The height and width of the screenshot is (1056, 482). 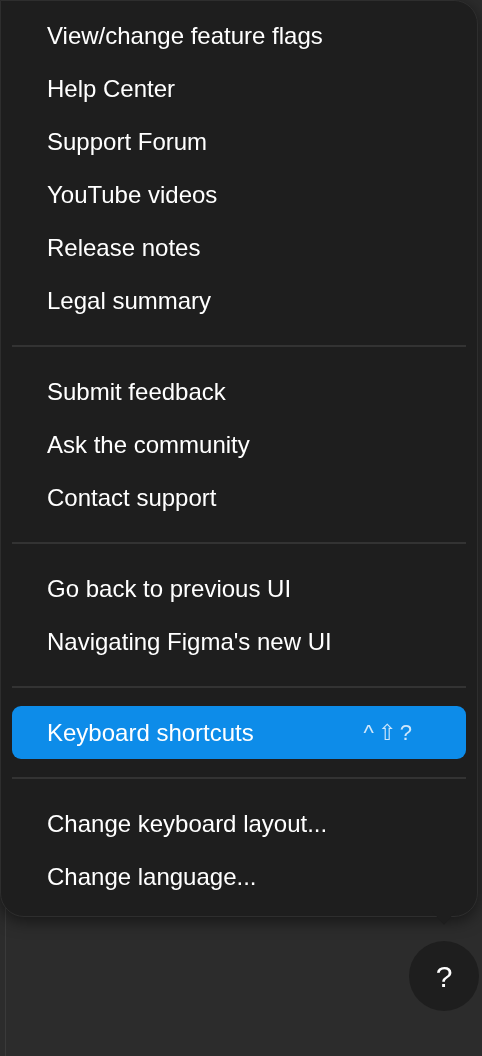 I want to click on help-button: ?, so click(x=444, y=976).